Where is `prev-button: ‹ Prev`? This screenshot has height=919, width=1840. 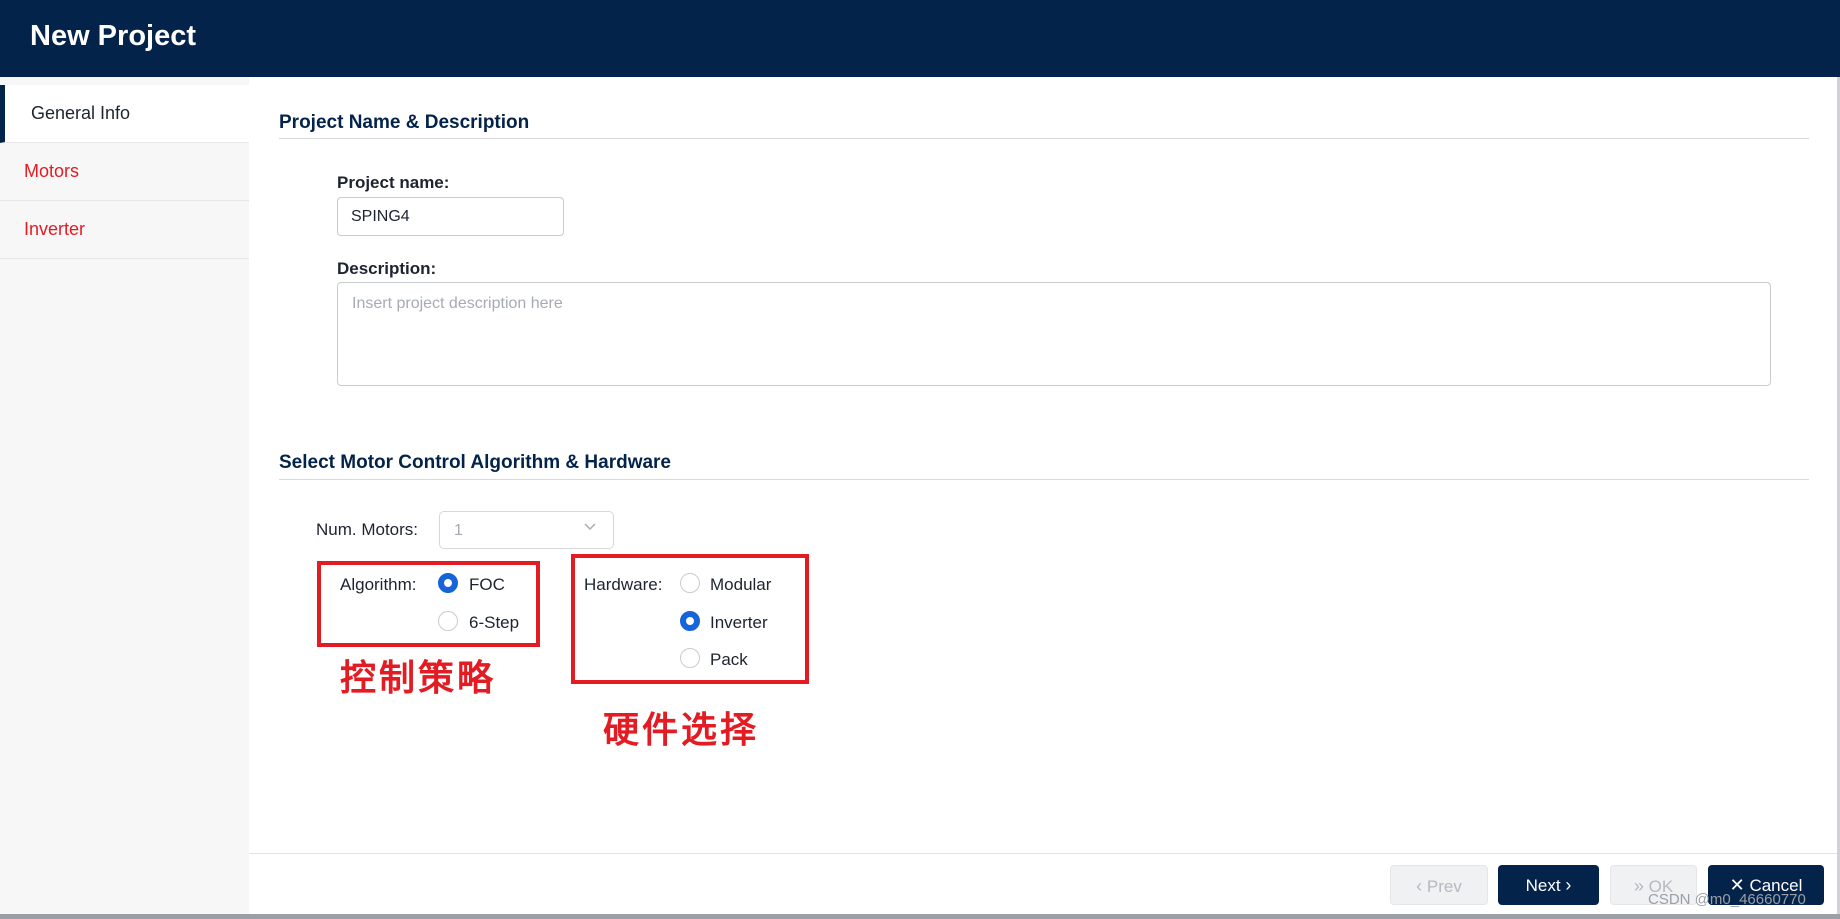
prev-button: ‹ Prev is located at coordinates (1439, 885).